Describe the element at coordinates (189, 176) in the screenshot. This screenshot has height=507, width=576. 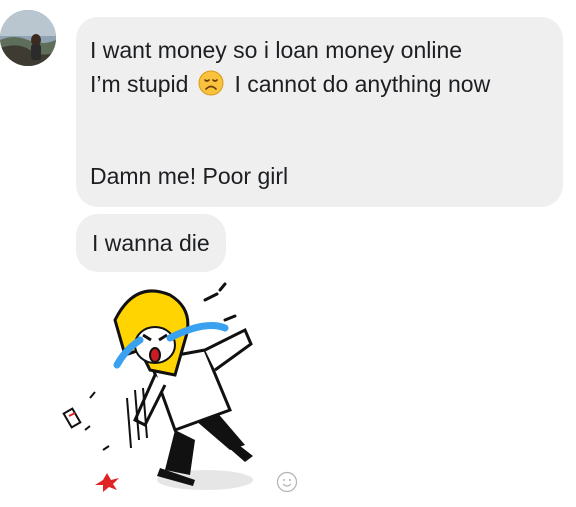
I see `message-line: Damn me! Poor girl` at that location.